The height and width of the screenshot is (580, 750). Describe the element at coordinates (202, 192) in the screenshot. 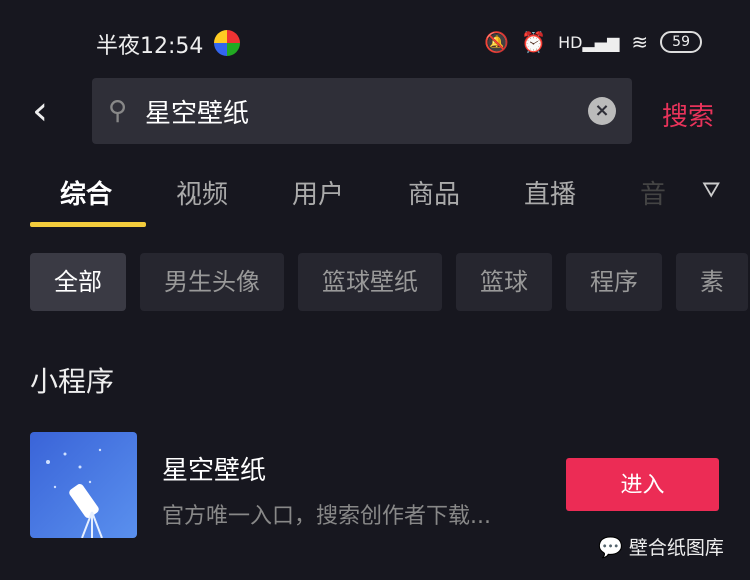

I see `tab-video: 视频` at that location.